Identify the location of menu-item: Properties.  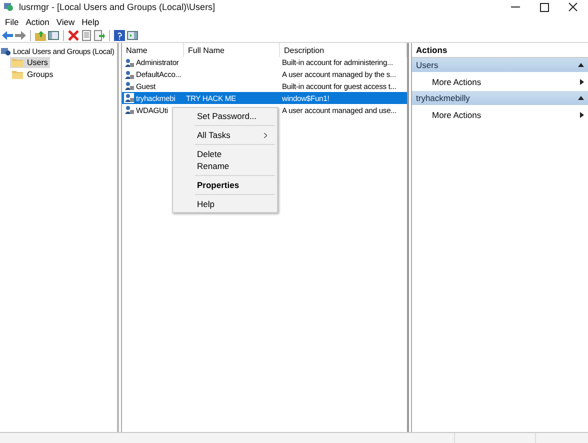
(225, 185).